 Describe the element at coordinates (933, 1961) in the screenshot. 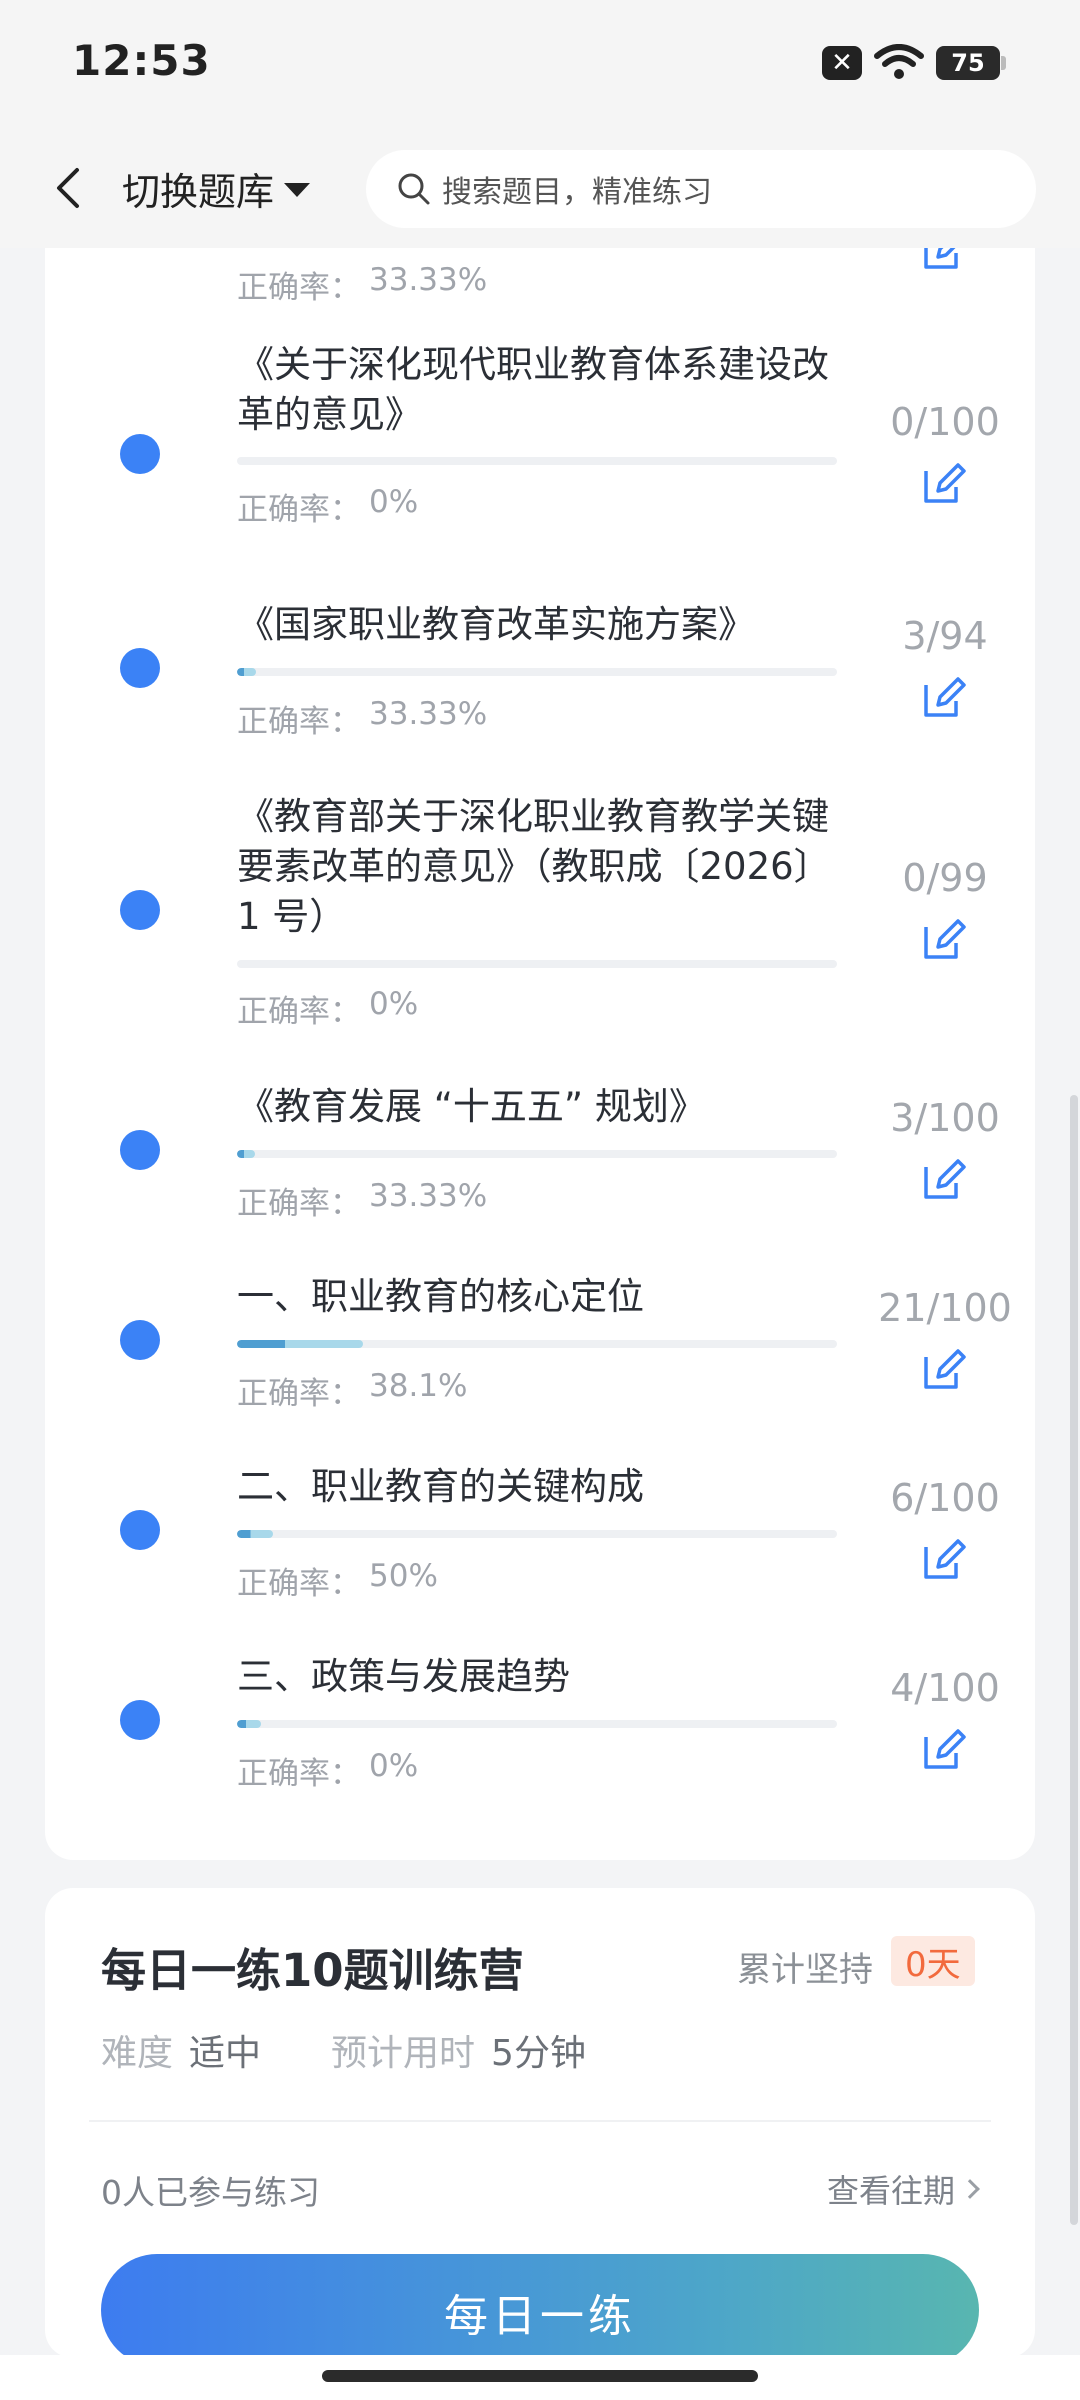

I see `streak-badge: 0天` at that location.